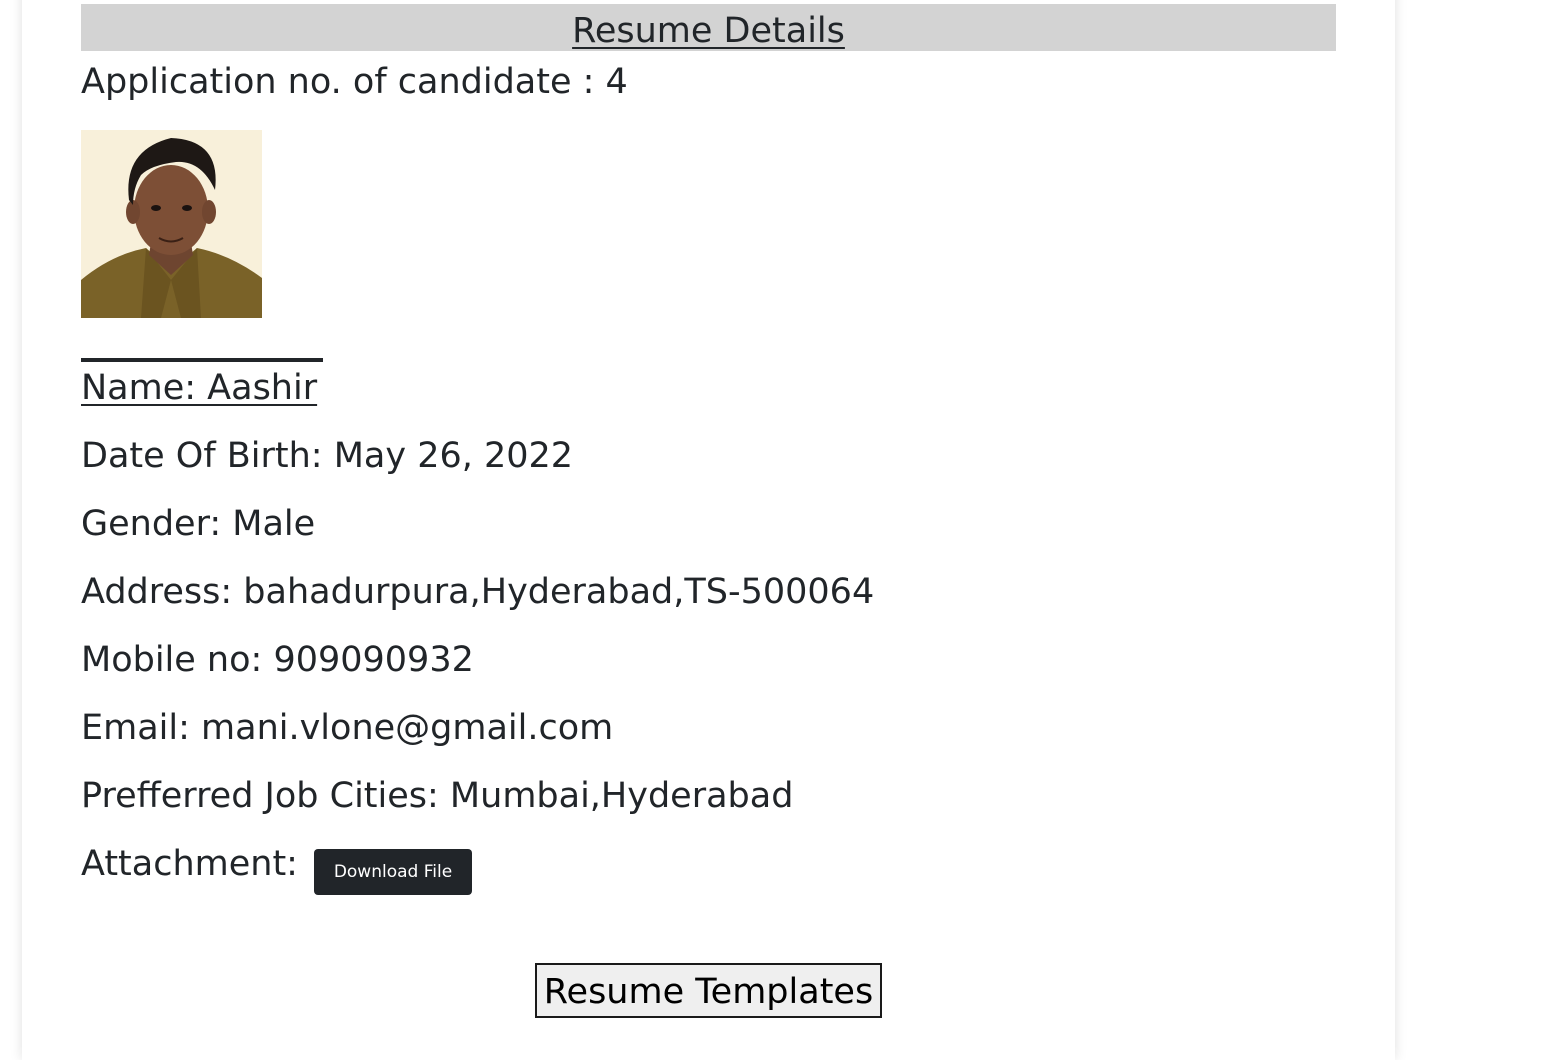  What do you see at coordinates (277, 660) in the screenshot?
I see `candidate-mobile: Mobile no: 909090932` at bounding box center [277, 660].